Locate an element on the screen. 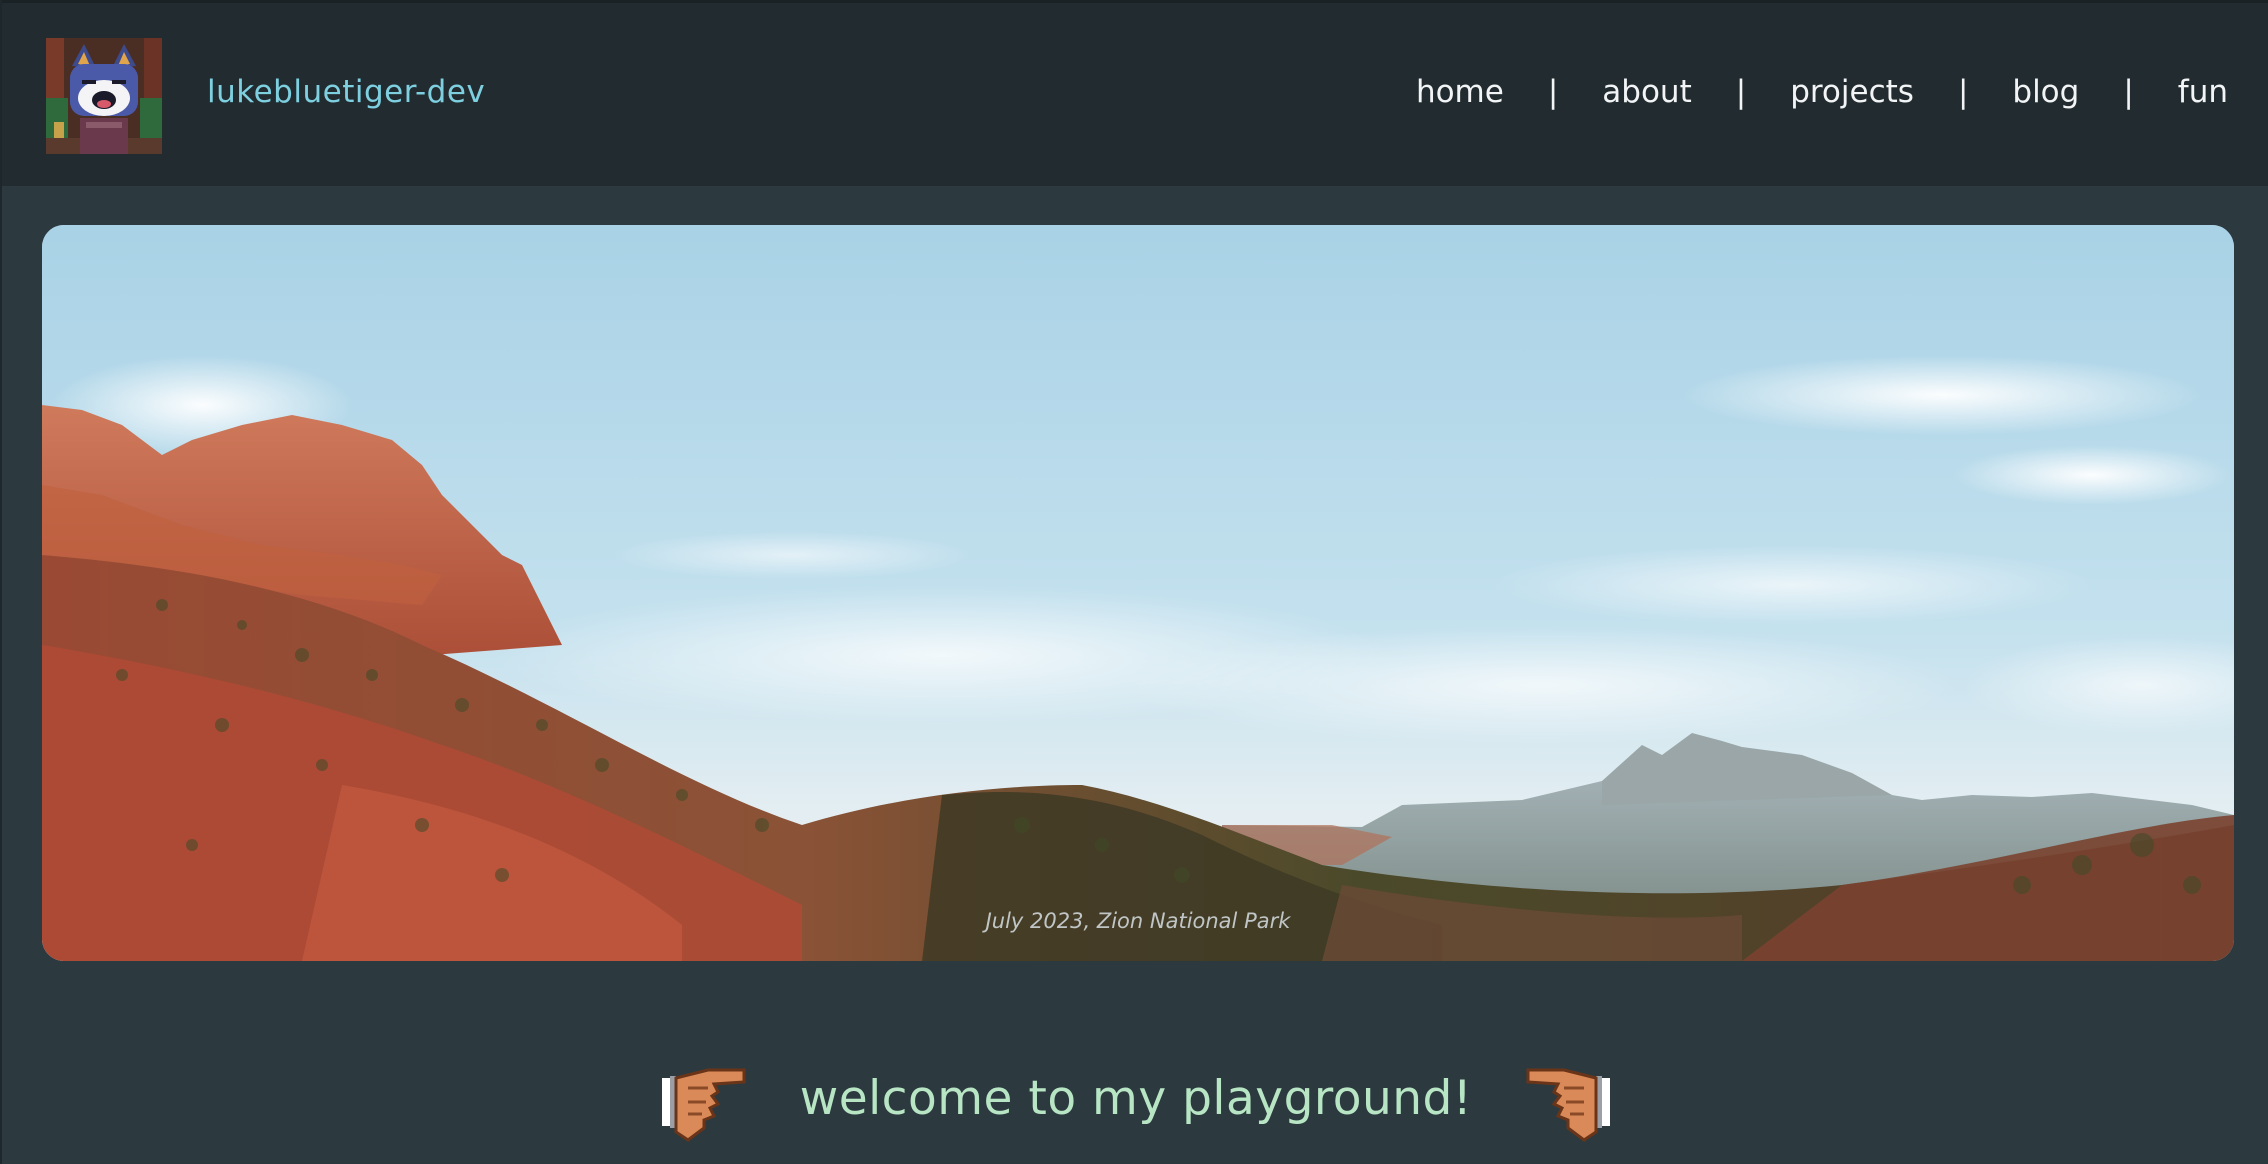  nav-fun: fun is located at coordinates (2203, 92).